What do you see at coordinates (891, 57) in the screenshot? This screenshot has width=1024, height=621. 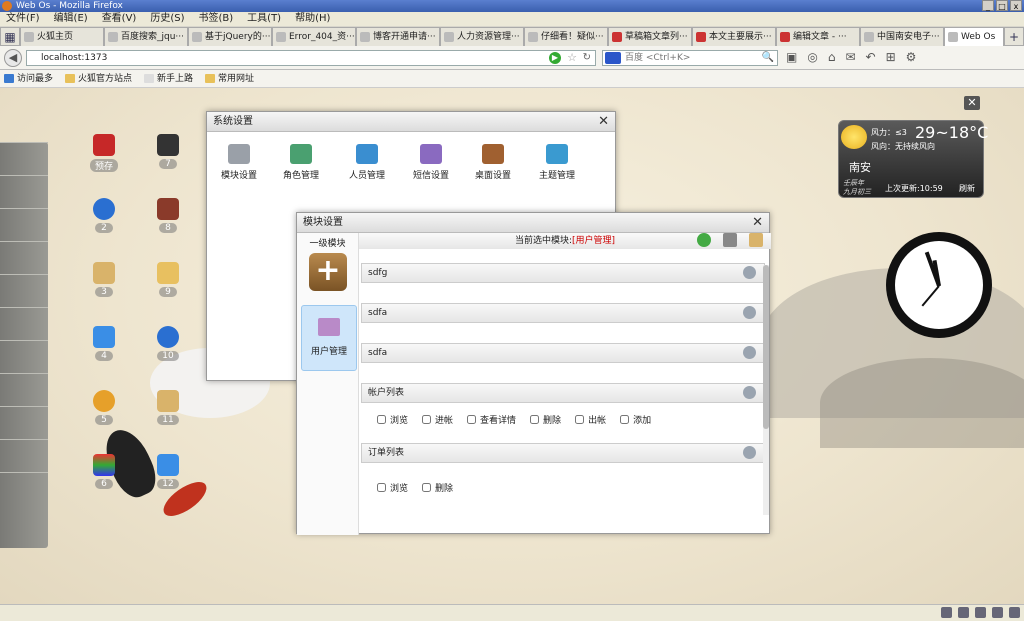 I see `windows-icon: ⊞` at bounding box center [891, 57].